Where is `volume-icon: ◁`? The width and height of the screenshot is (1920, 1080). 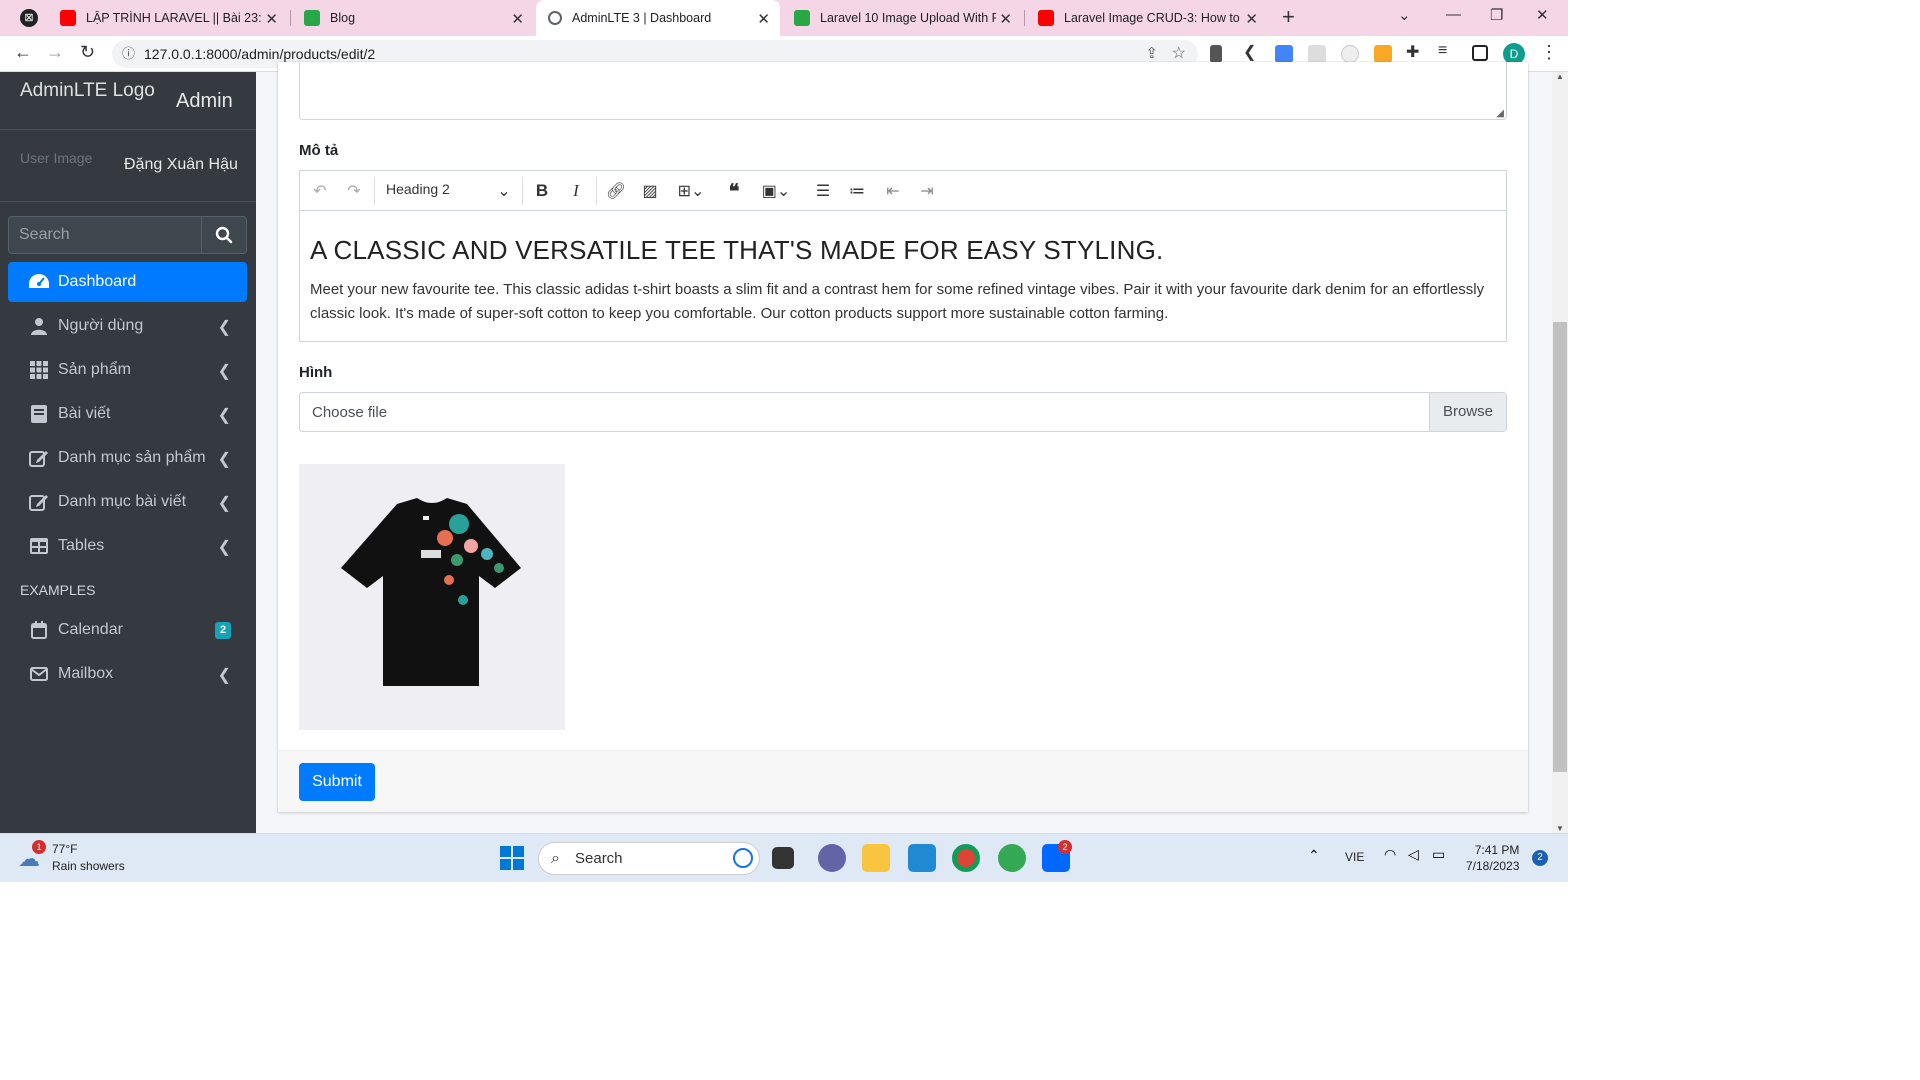
volume-icon: ◁ is located at coordinates (1413, 854).